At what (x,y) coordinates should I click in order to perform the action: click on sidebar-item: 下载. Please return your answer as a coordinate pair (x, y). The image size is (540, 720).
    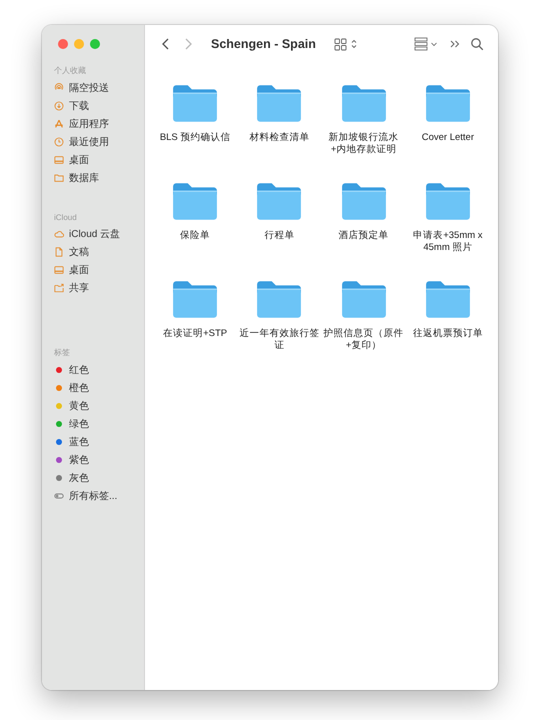
    Looking at the image, I should click on (79, 106).